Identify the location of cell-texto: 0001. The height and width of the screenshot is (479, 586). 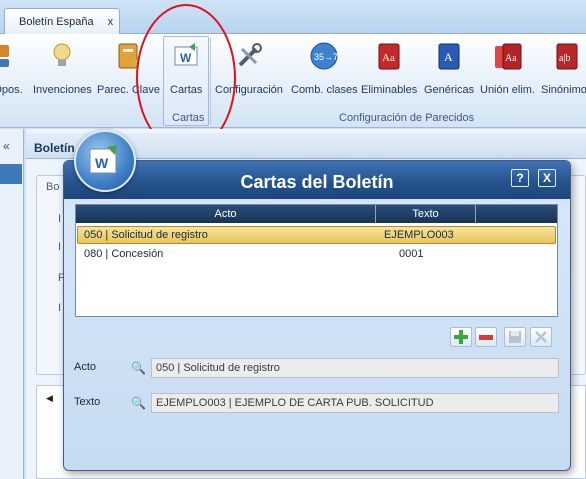
(411, 254).